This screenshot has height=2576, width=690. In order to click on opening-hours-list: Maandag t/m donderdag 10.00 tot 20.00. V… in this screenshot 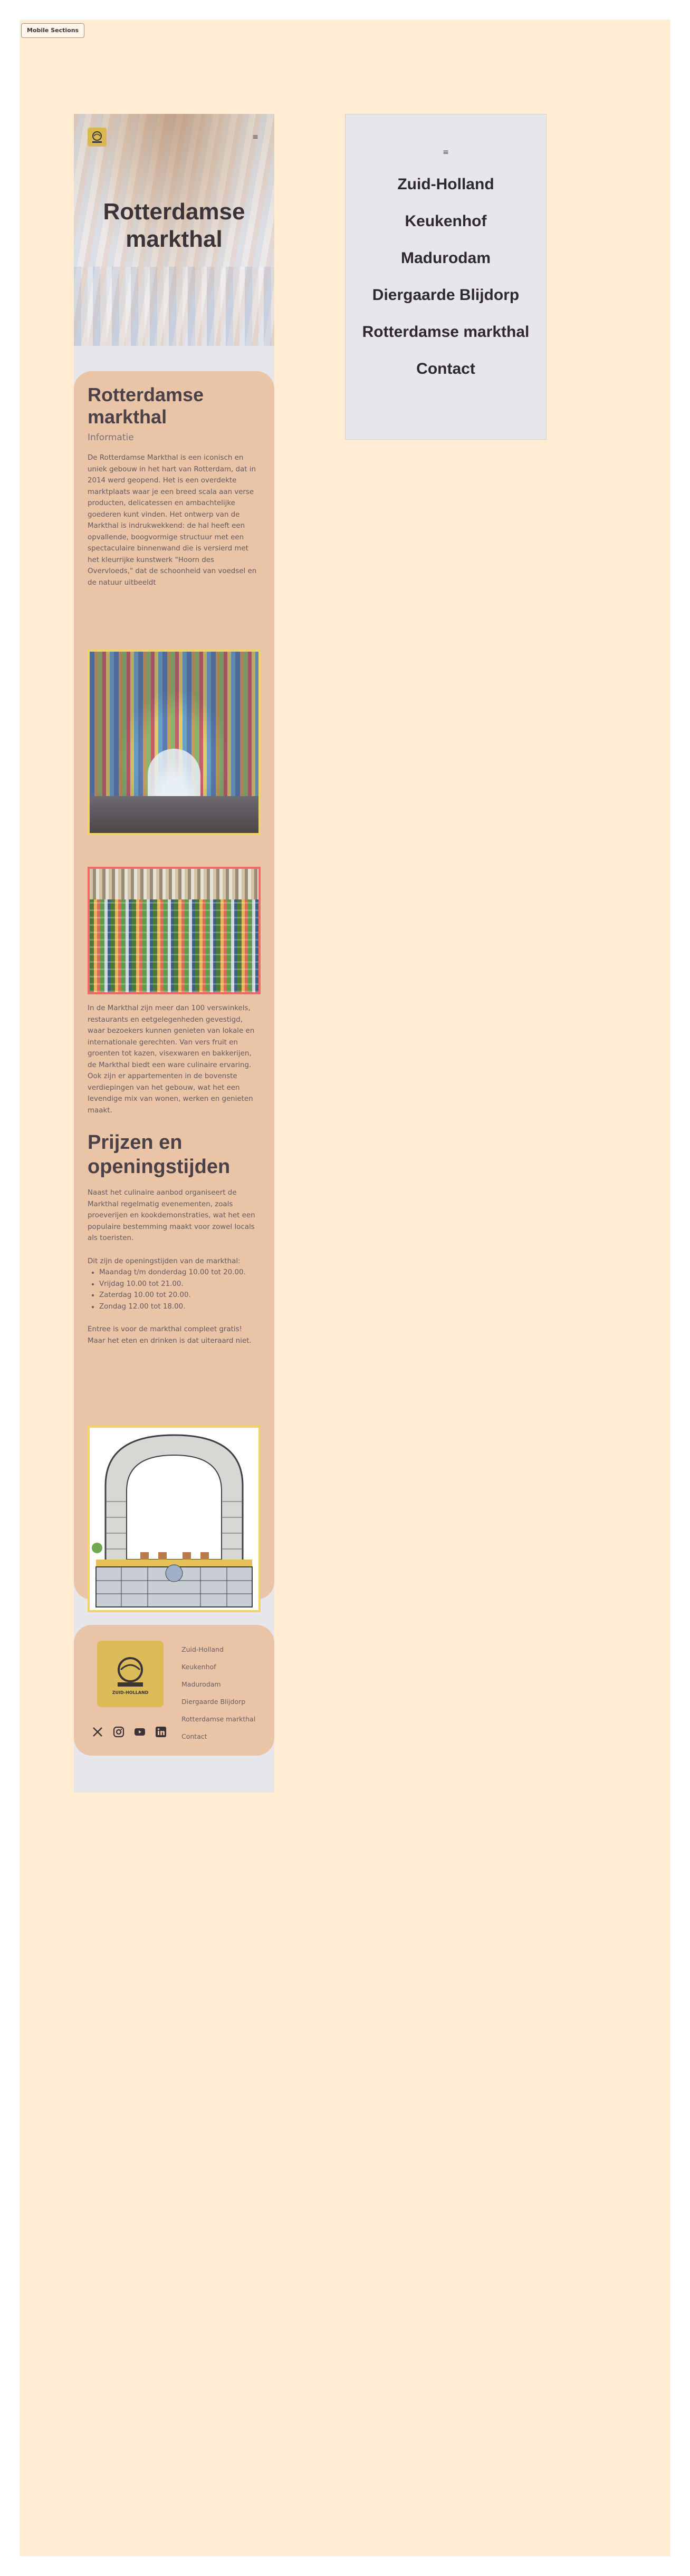, I will do `click(174, 1289)`.